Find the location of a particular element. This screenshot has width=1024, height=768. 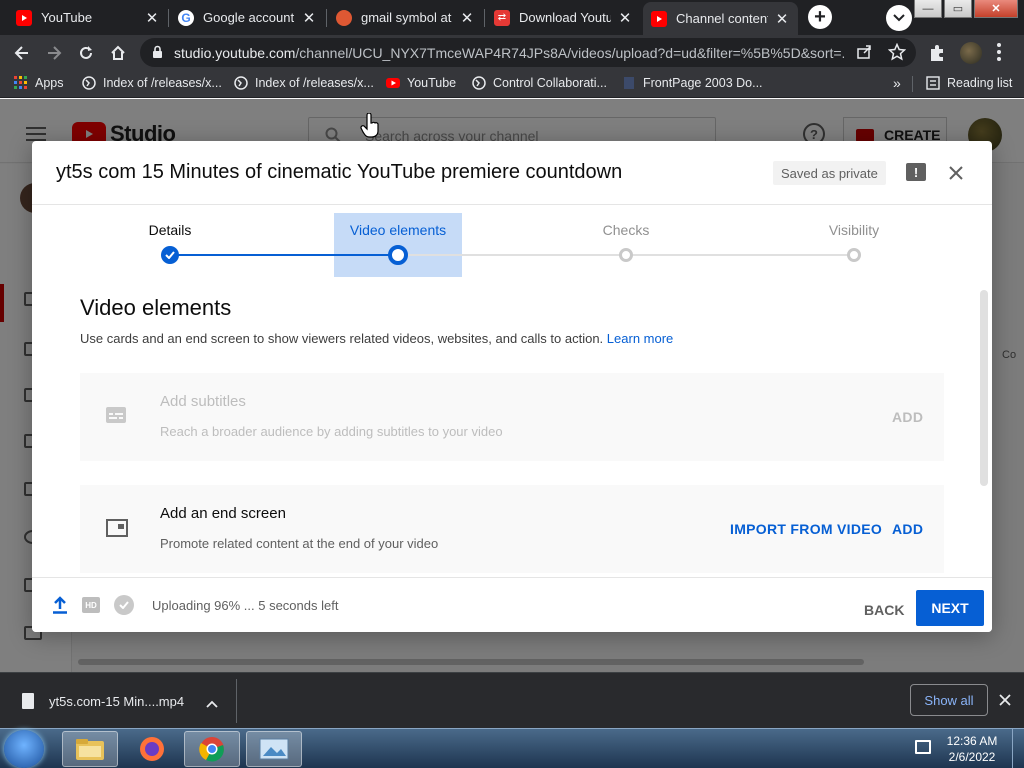

reading-list-button: Reading list is located at coordinates (969, 83).